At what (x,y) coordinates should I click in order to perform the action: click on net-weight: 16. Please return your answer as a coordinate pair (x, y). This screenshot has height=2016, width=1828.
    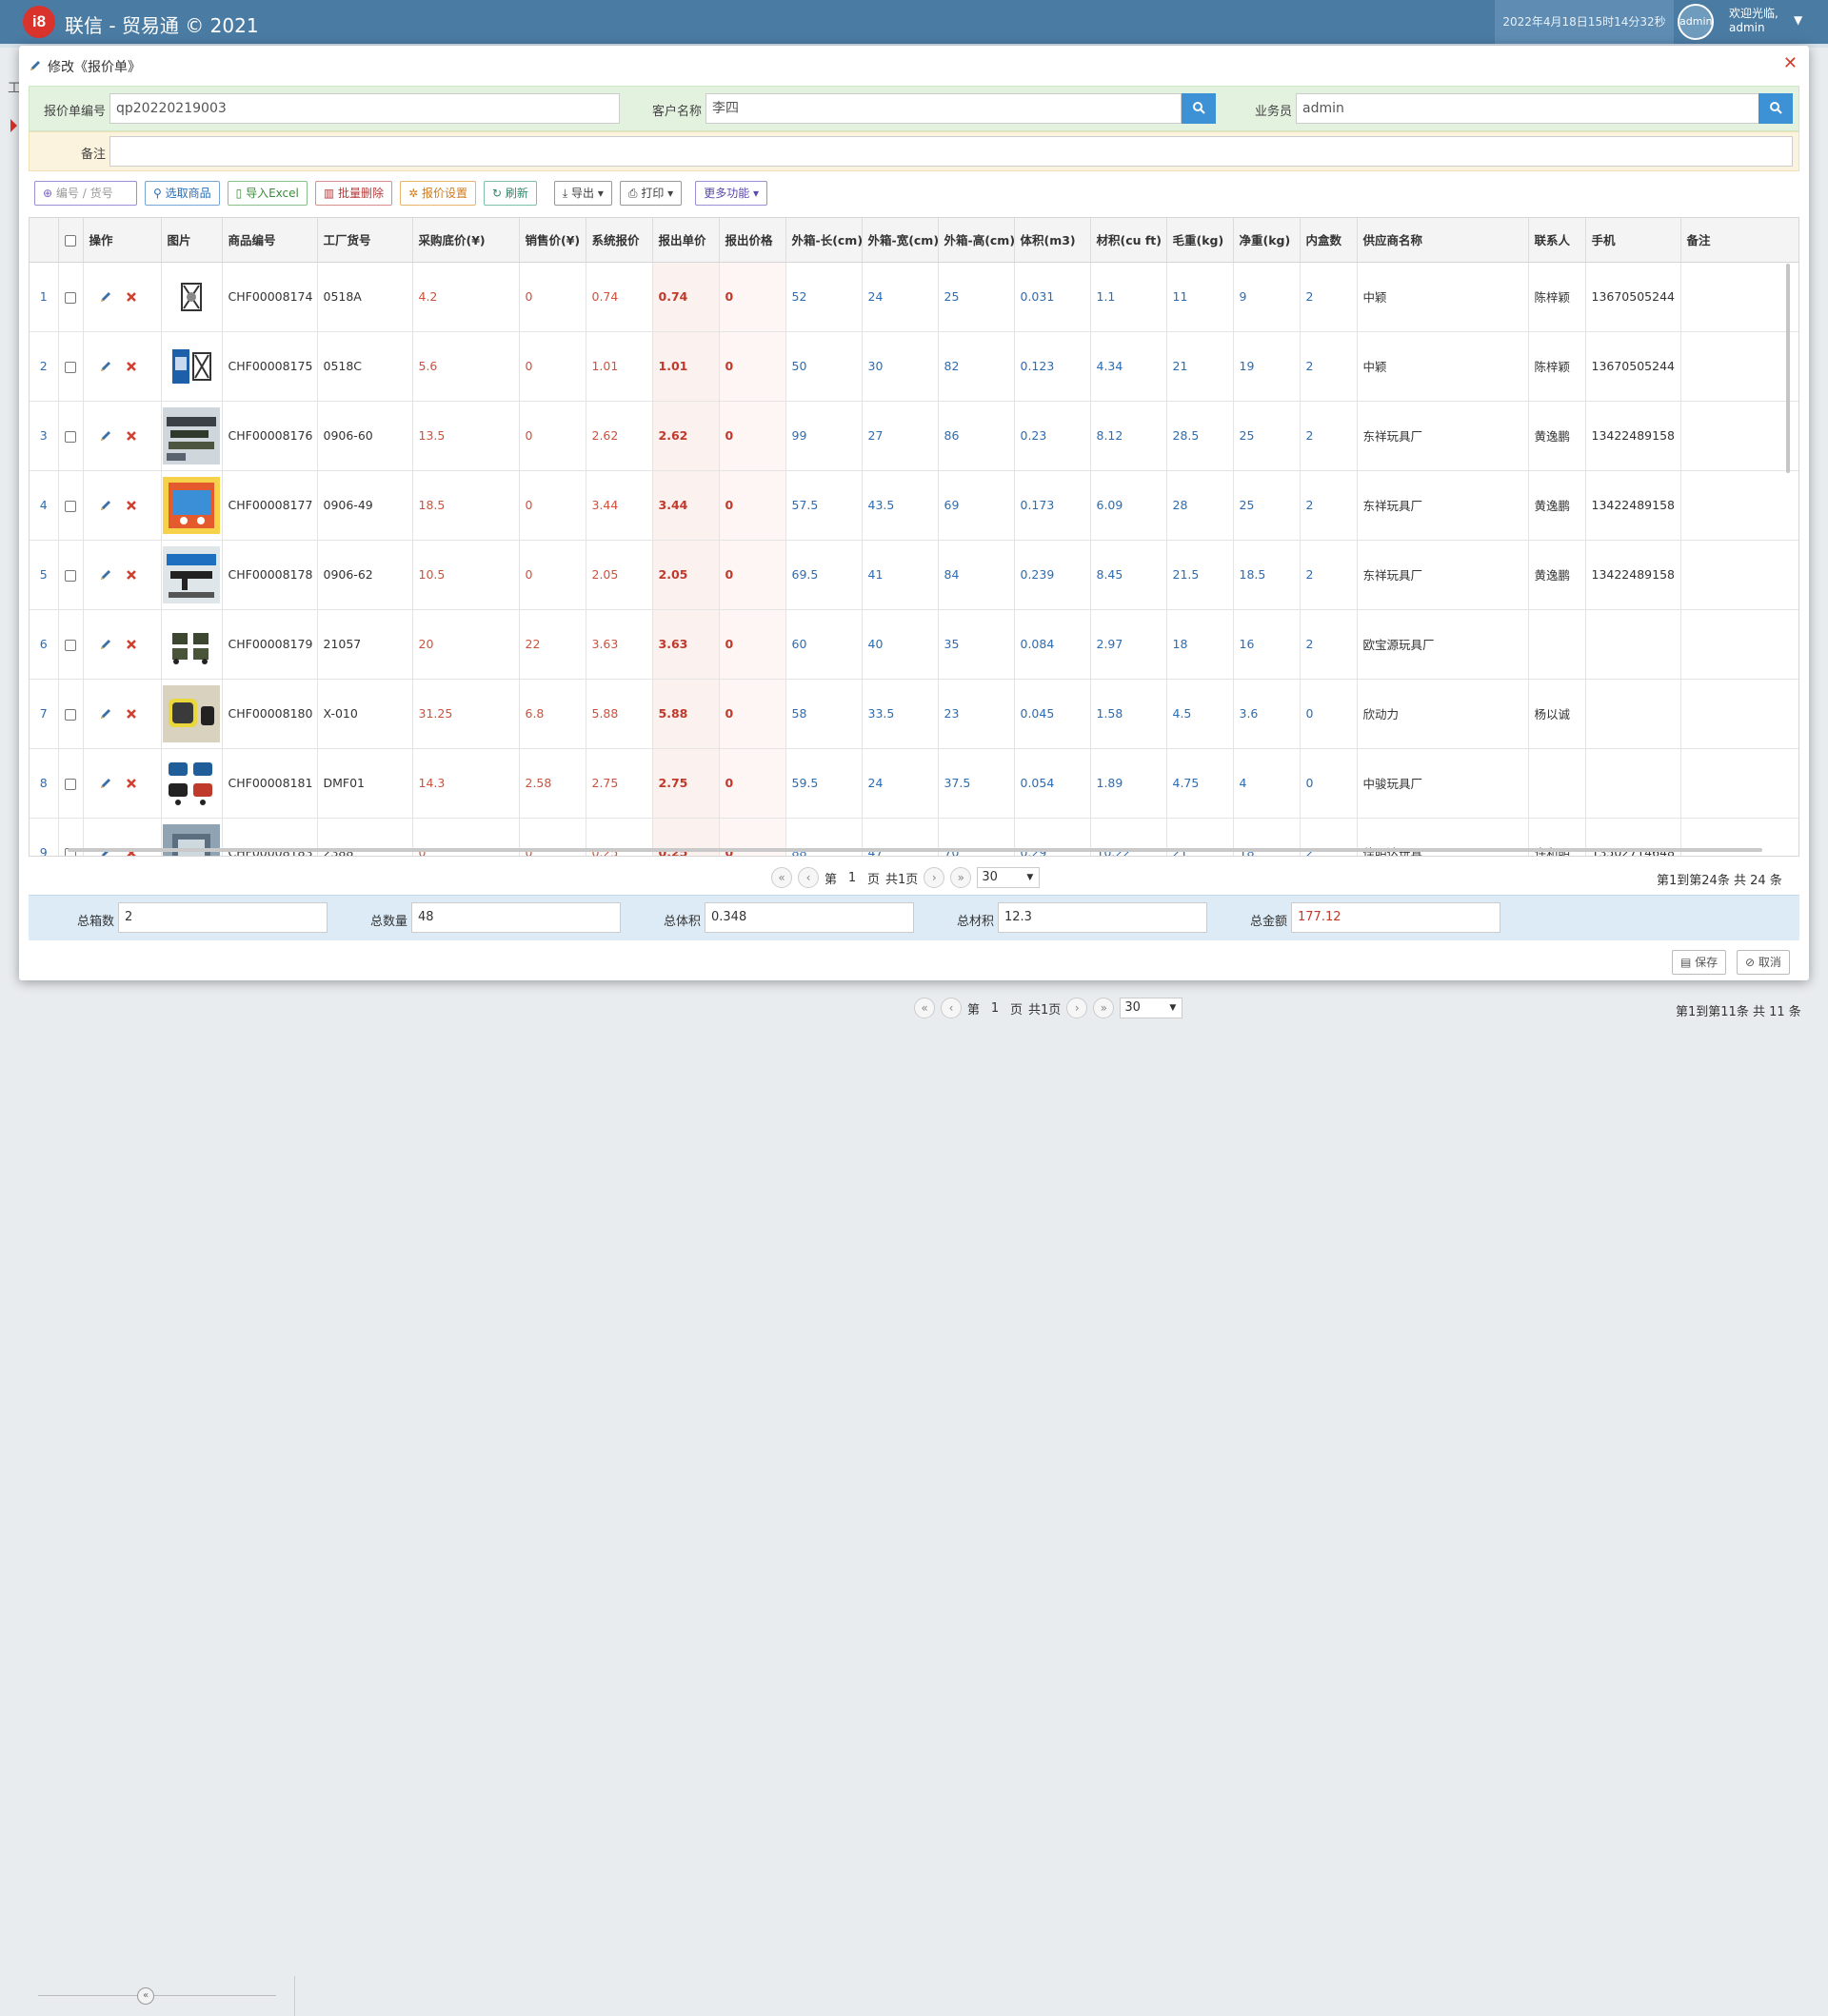
    Looking at the image, I should click on (1267, 644).